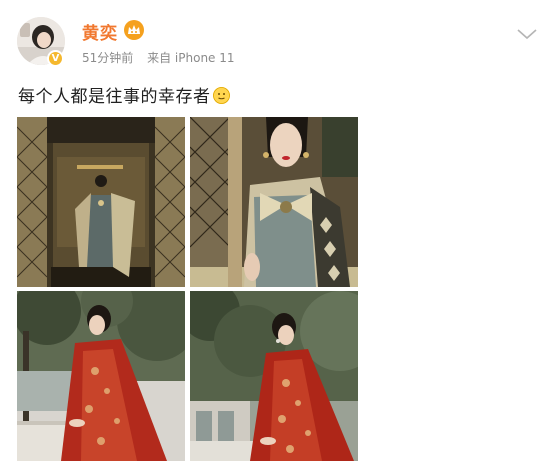 The height and width of the screenshot is (473, 550). I want to click on crown-badge-icon, so click(134, 30).